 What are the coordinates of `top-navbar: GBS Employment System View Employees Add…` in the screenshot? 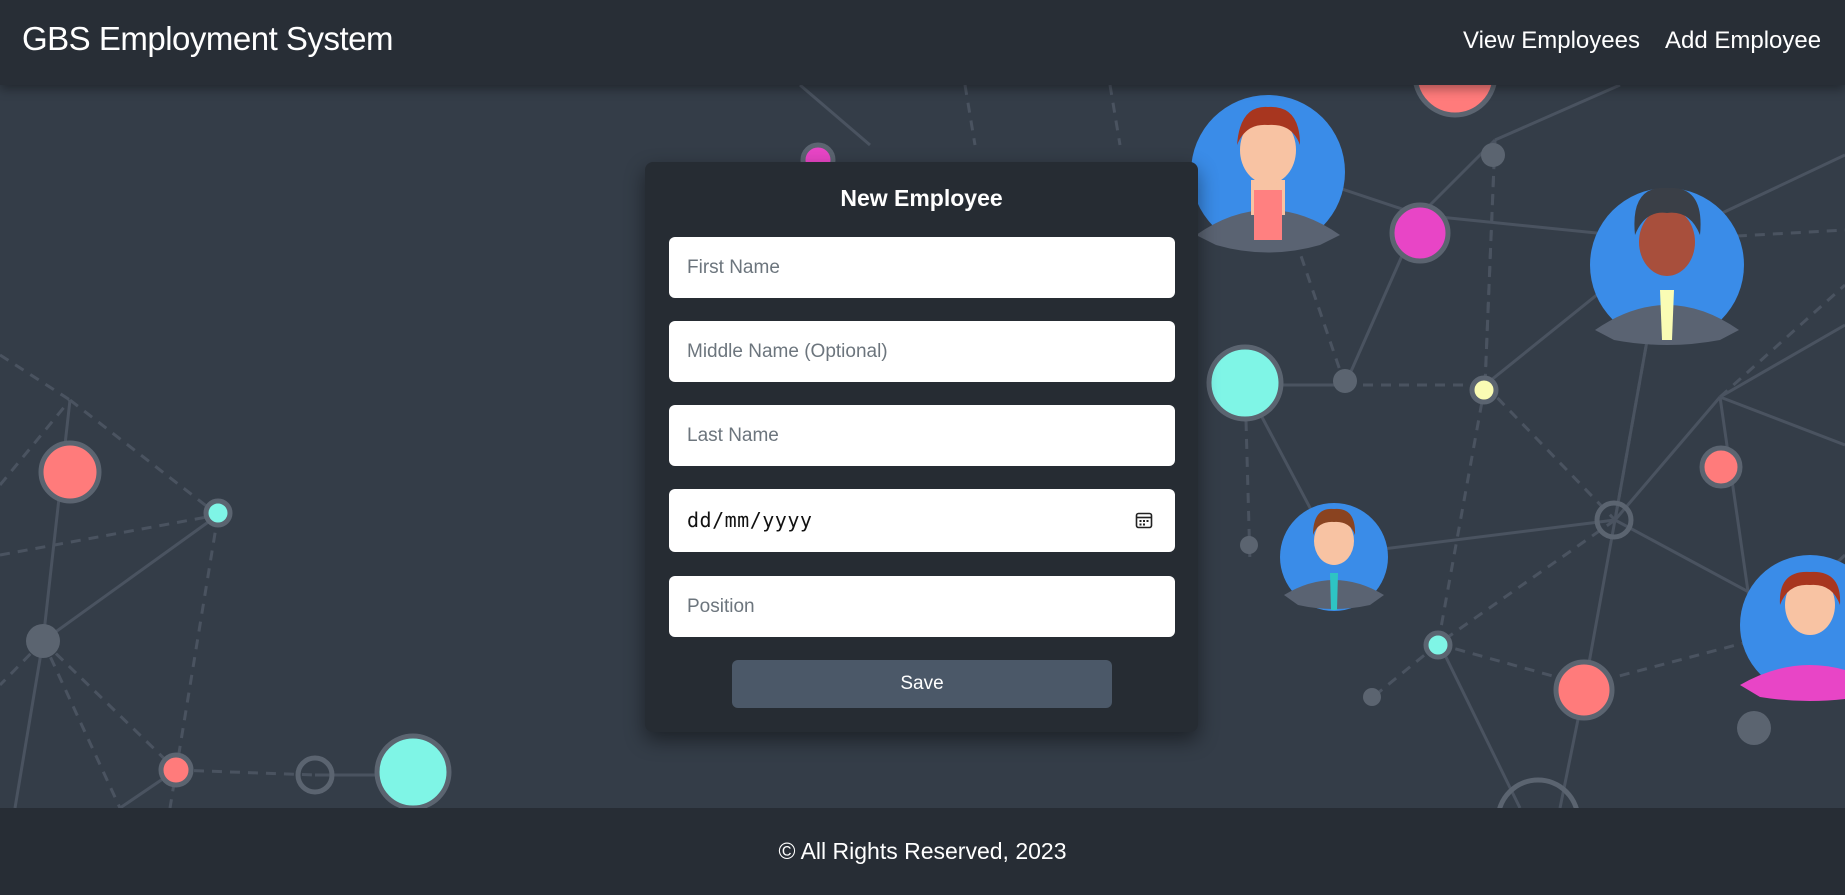 It's located at (922, 42).